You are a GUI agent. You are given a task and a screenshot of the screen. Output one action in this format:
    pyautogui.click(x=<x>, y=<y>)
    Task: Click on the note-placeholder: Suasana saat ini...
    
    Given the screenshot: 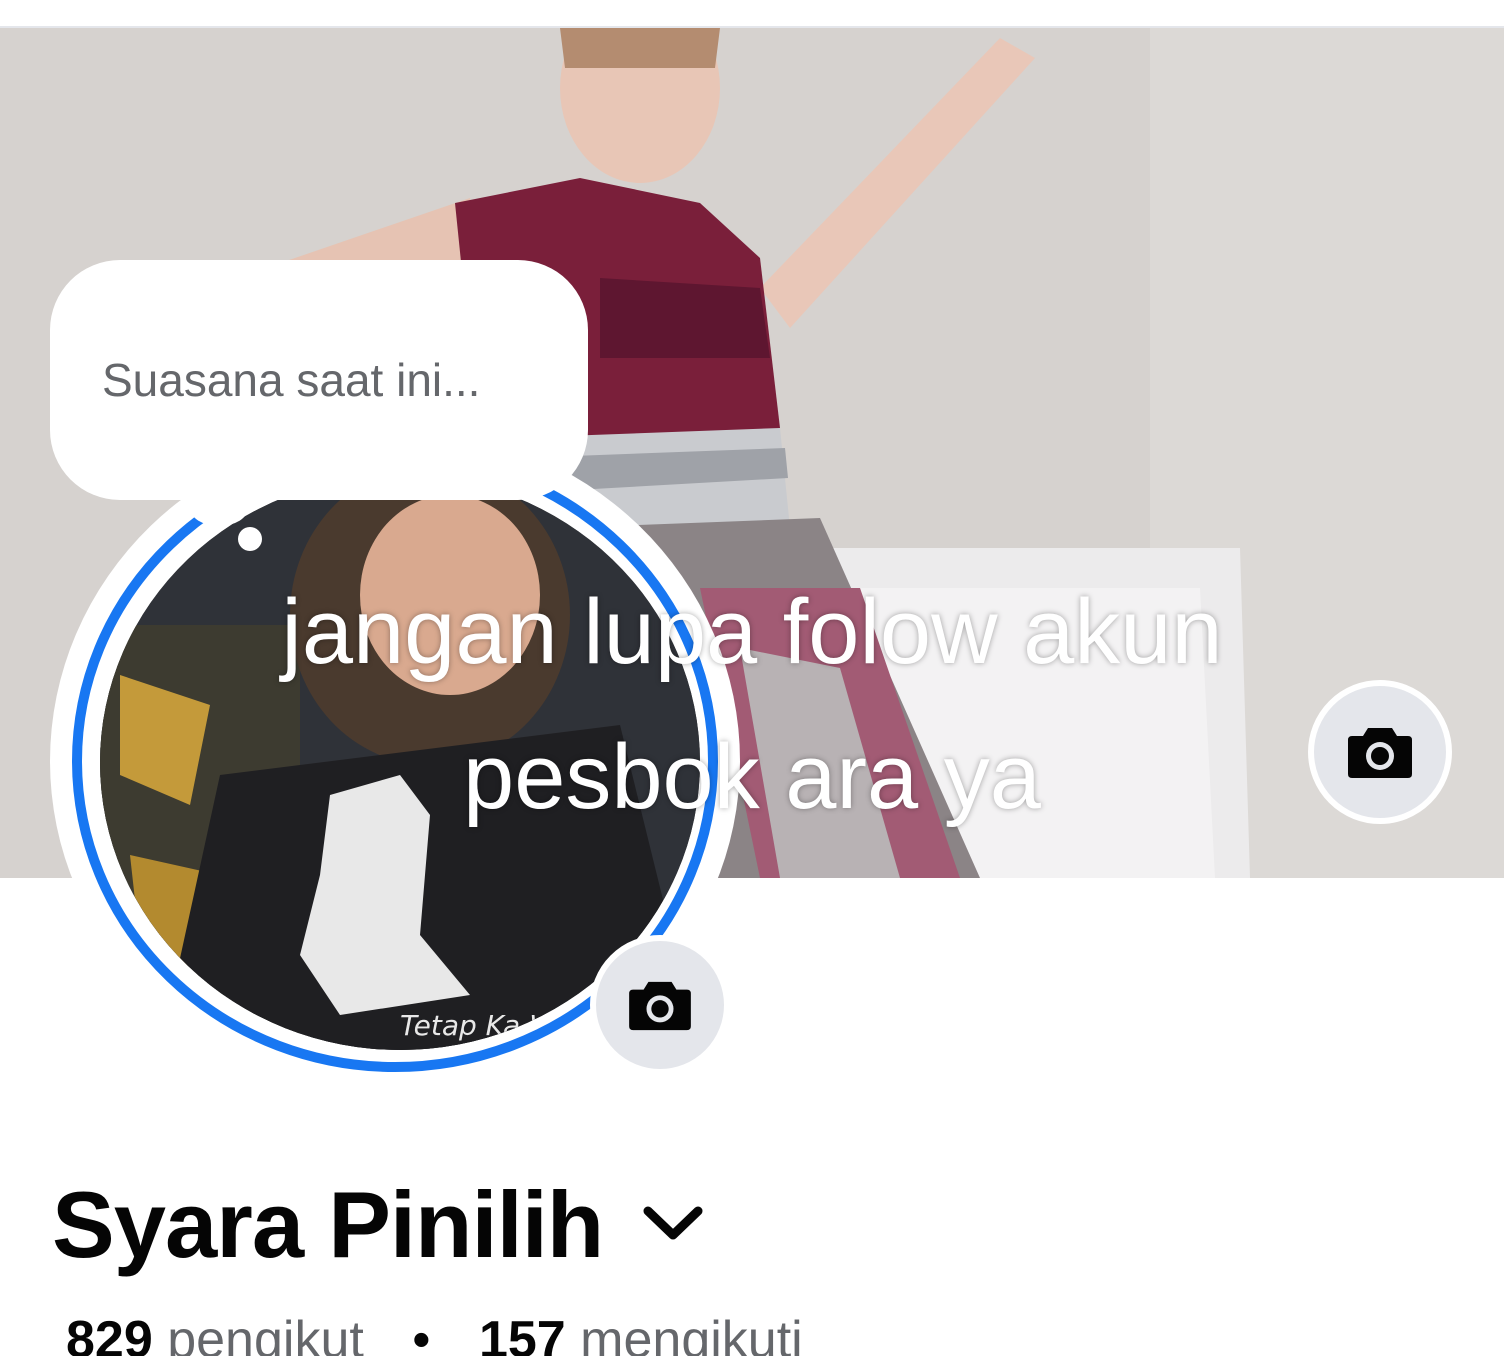 What is the action you would take?
    pyautogui.click(x=291, y=380)
    